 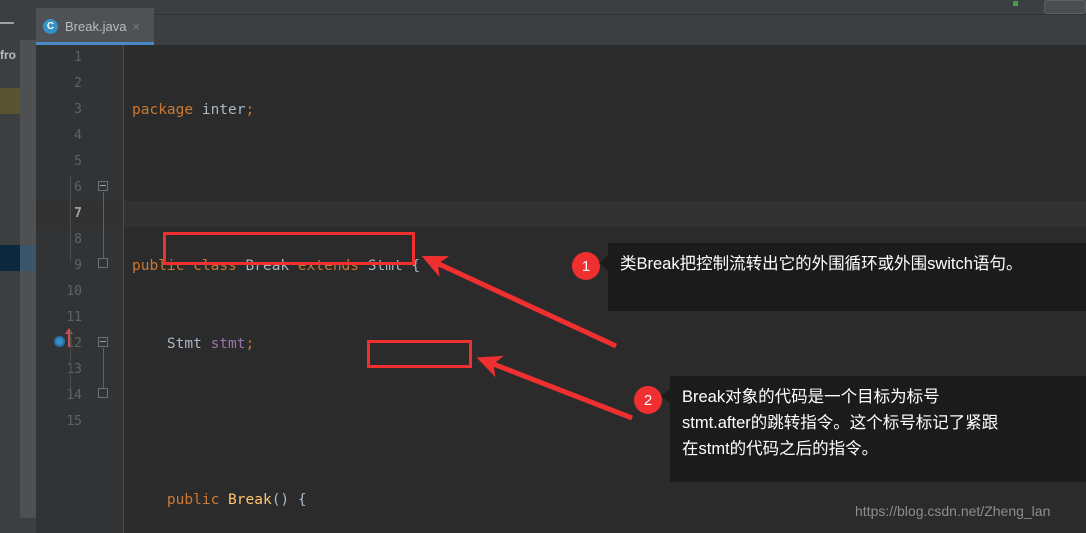 I want to click on project-tree-selected-row, so click(x=10, y=258).